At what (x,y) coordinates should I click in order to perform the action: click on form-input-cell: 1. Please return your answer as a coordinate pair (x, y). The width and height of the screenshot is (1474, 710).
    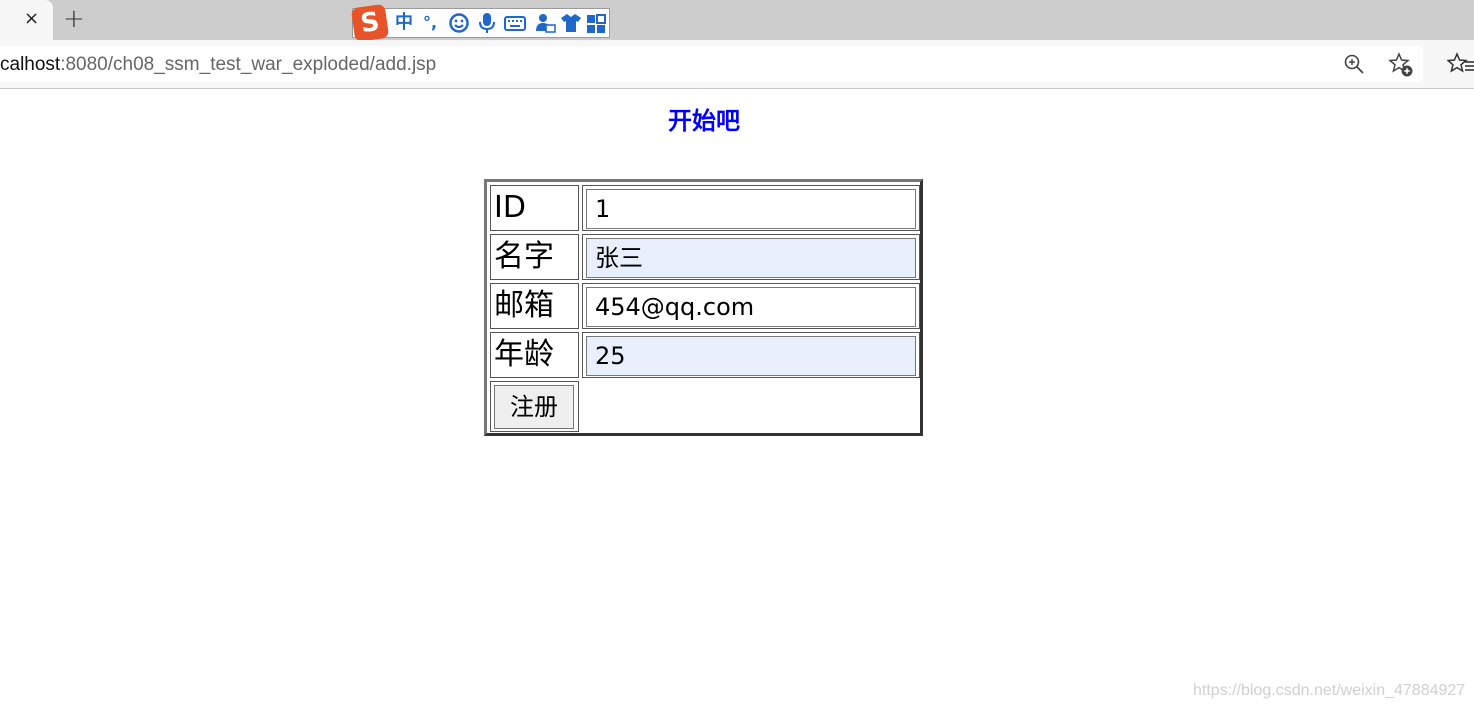
    Looking at the image, I should click on (751, 208).